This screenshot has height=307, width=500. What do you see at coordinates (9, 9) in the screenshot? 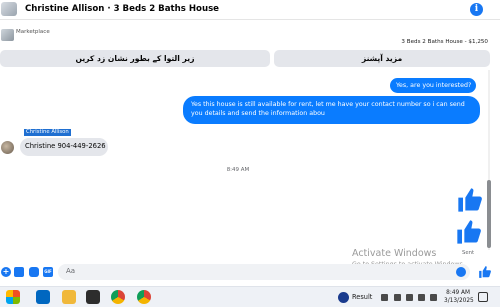
I see `listing-avatar` at bounding box center [9, 9].